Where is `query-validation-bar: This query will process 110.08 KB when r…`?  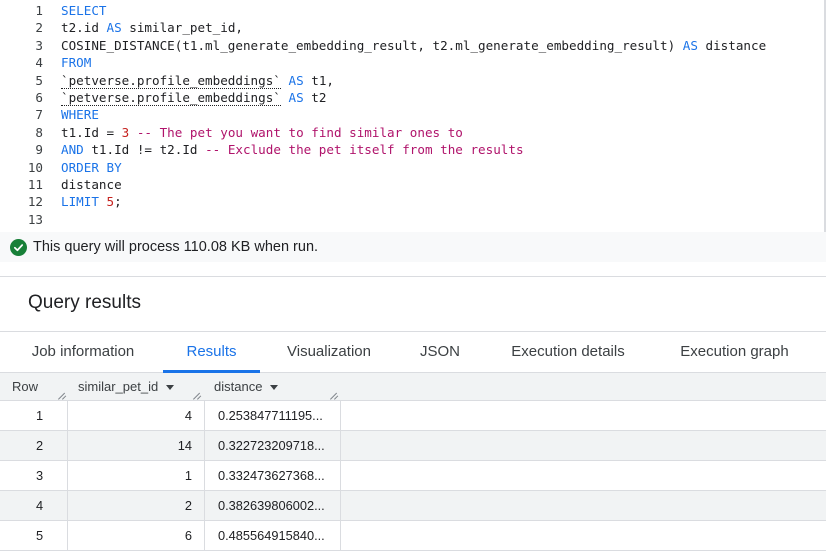 query-validation-bar: This query will process 110.08 KB when r… is located at coordinates (413, 247).